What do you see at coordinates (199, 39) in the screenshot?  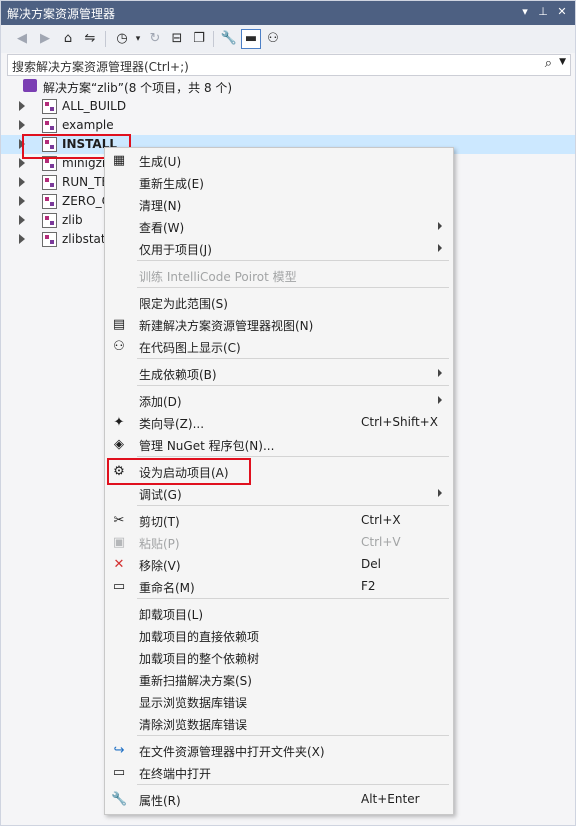 I see `show-all-files-icon: ❐` at bounding box center [199, 39].